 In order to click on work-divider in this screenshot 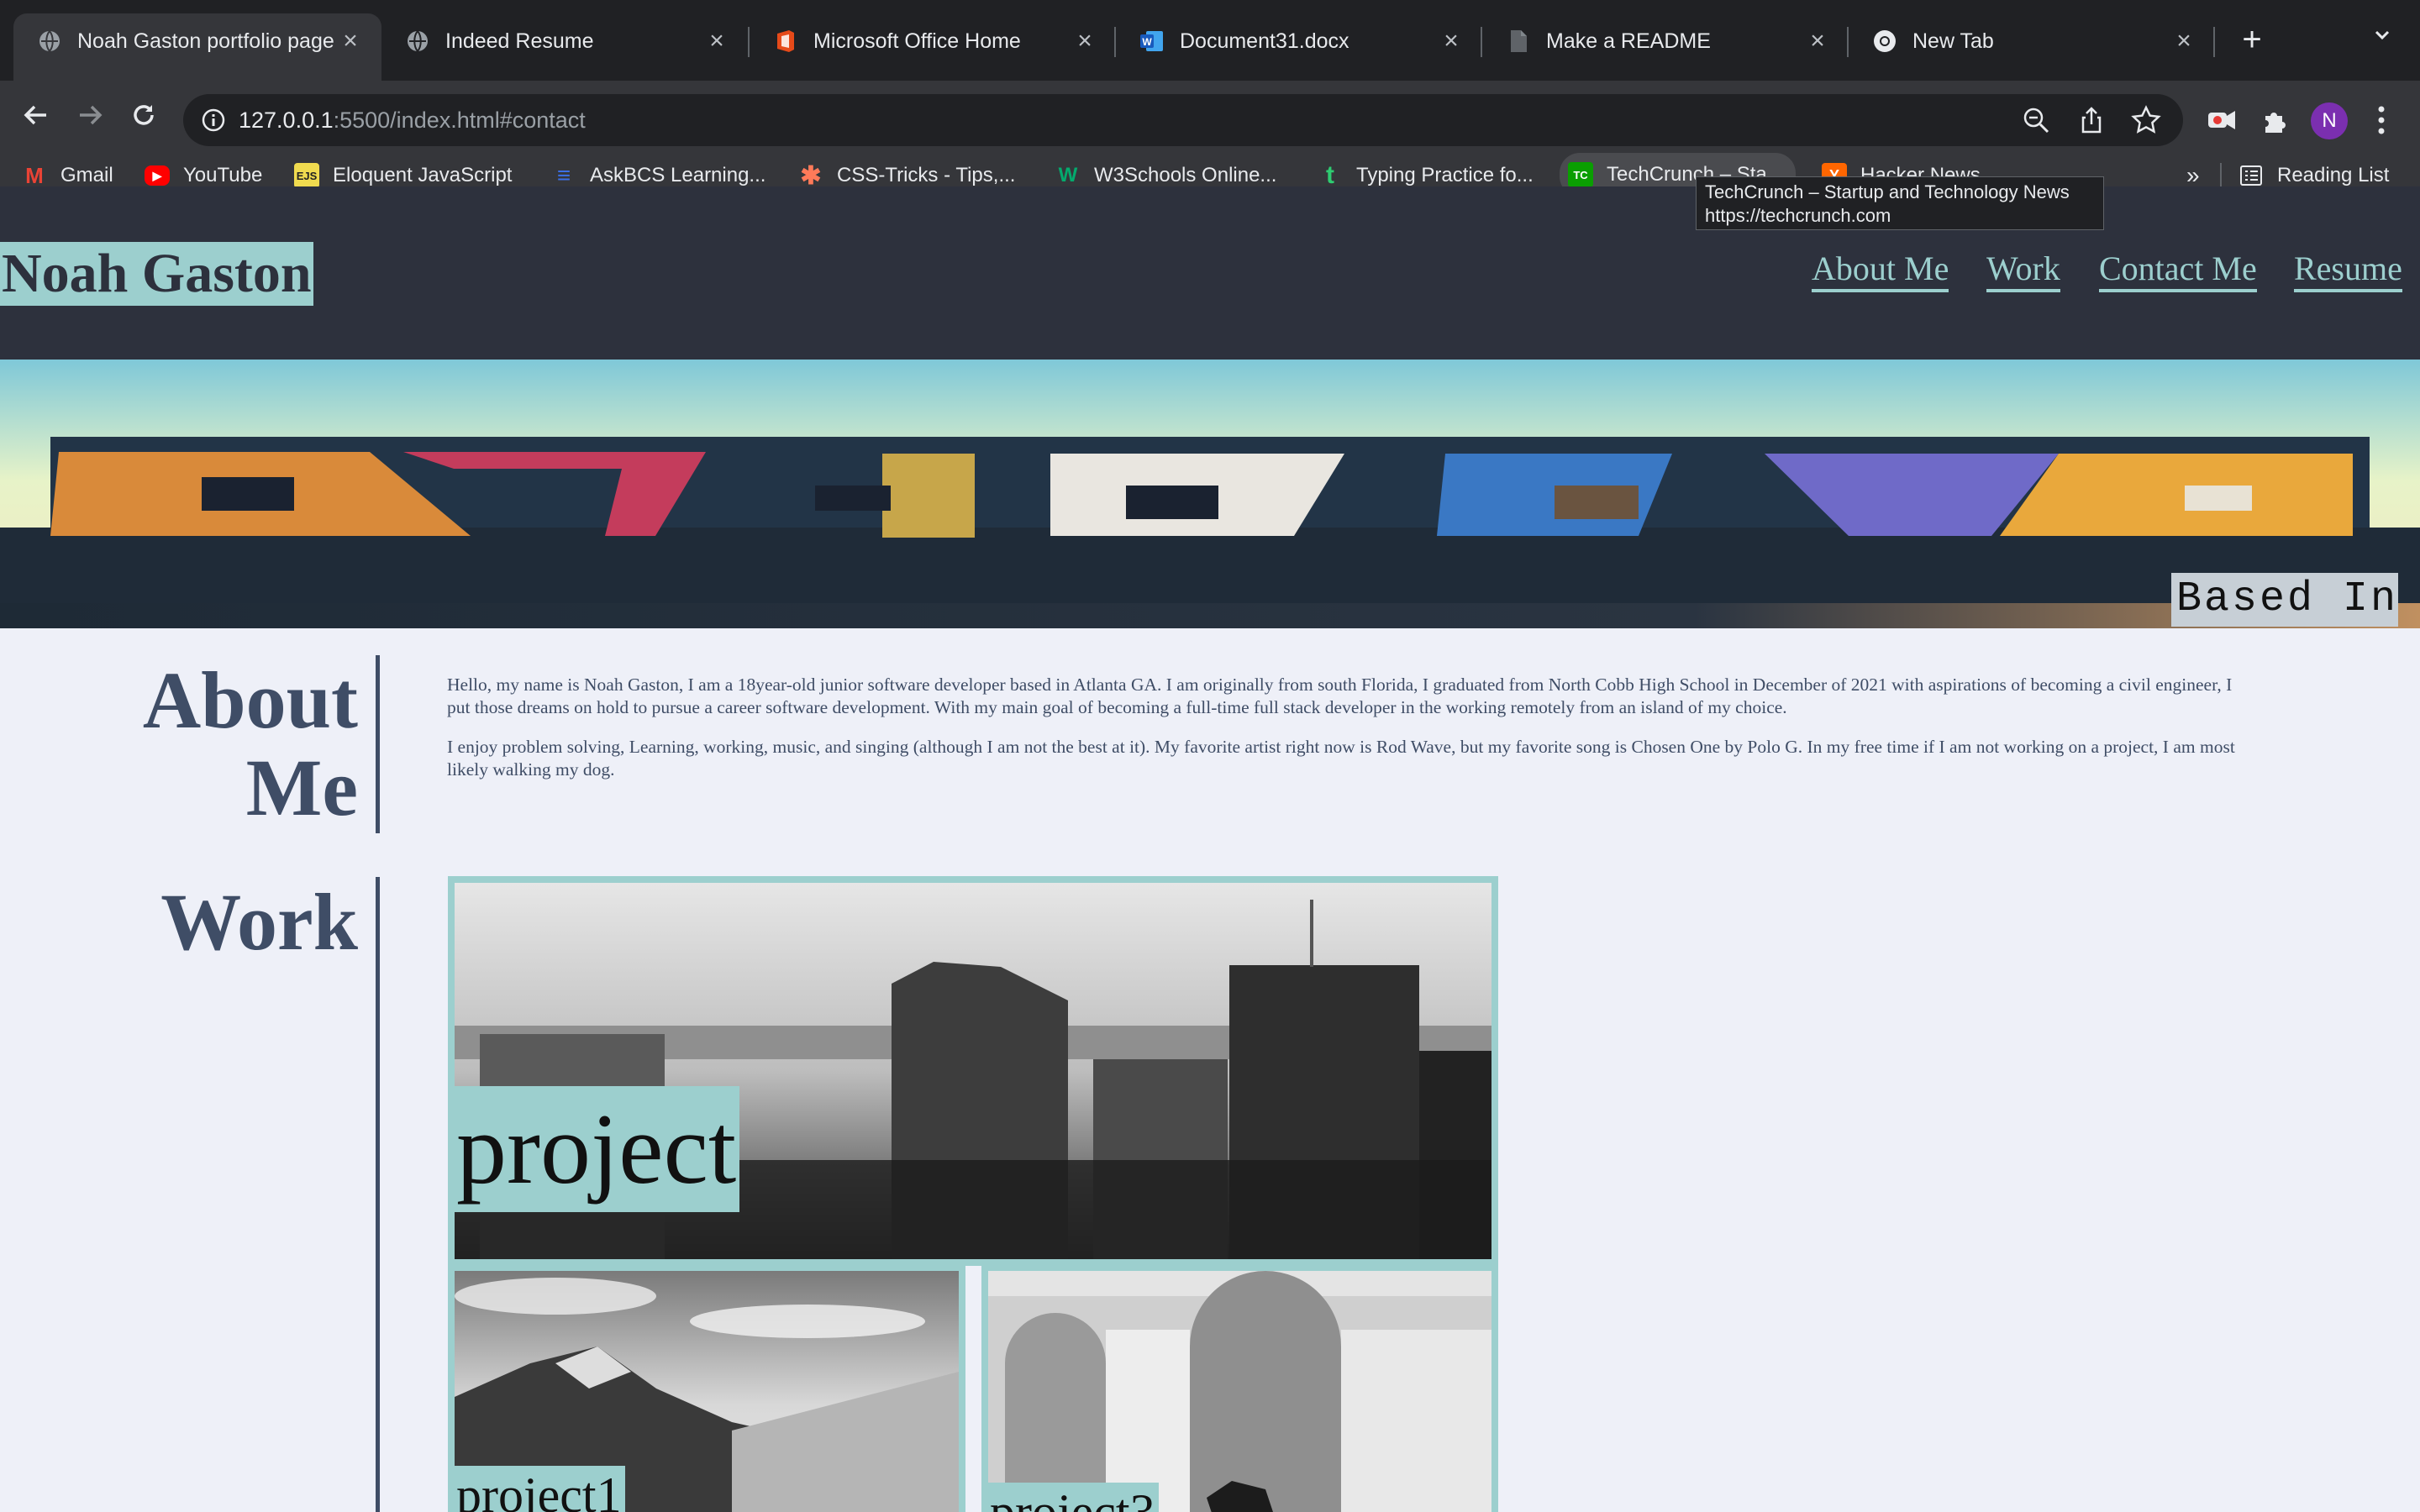, I will do `click(378, 1194)`.